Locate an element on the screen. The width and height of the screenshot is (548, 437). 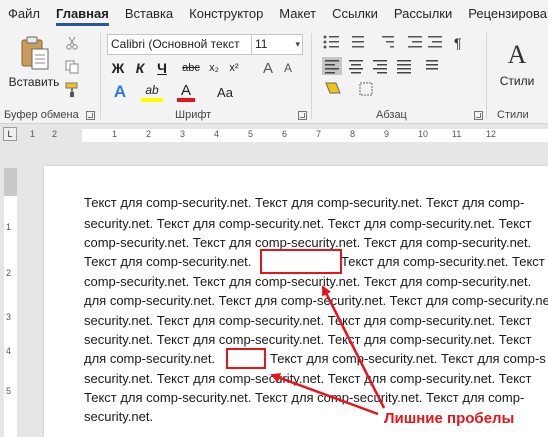
annotation-arrows is located at coordinates (328, 350).